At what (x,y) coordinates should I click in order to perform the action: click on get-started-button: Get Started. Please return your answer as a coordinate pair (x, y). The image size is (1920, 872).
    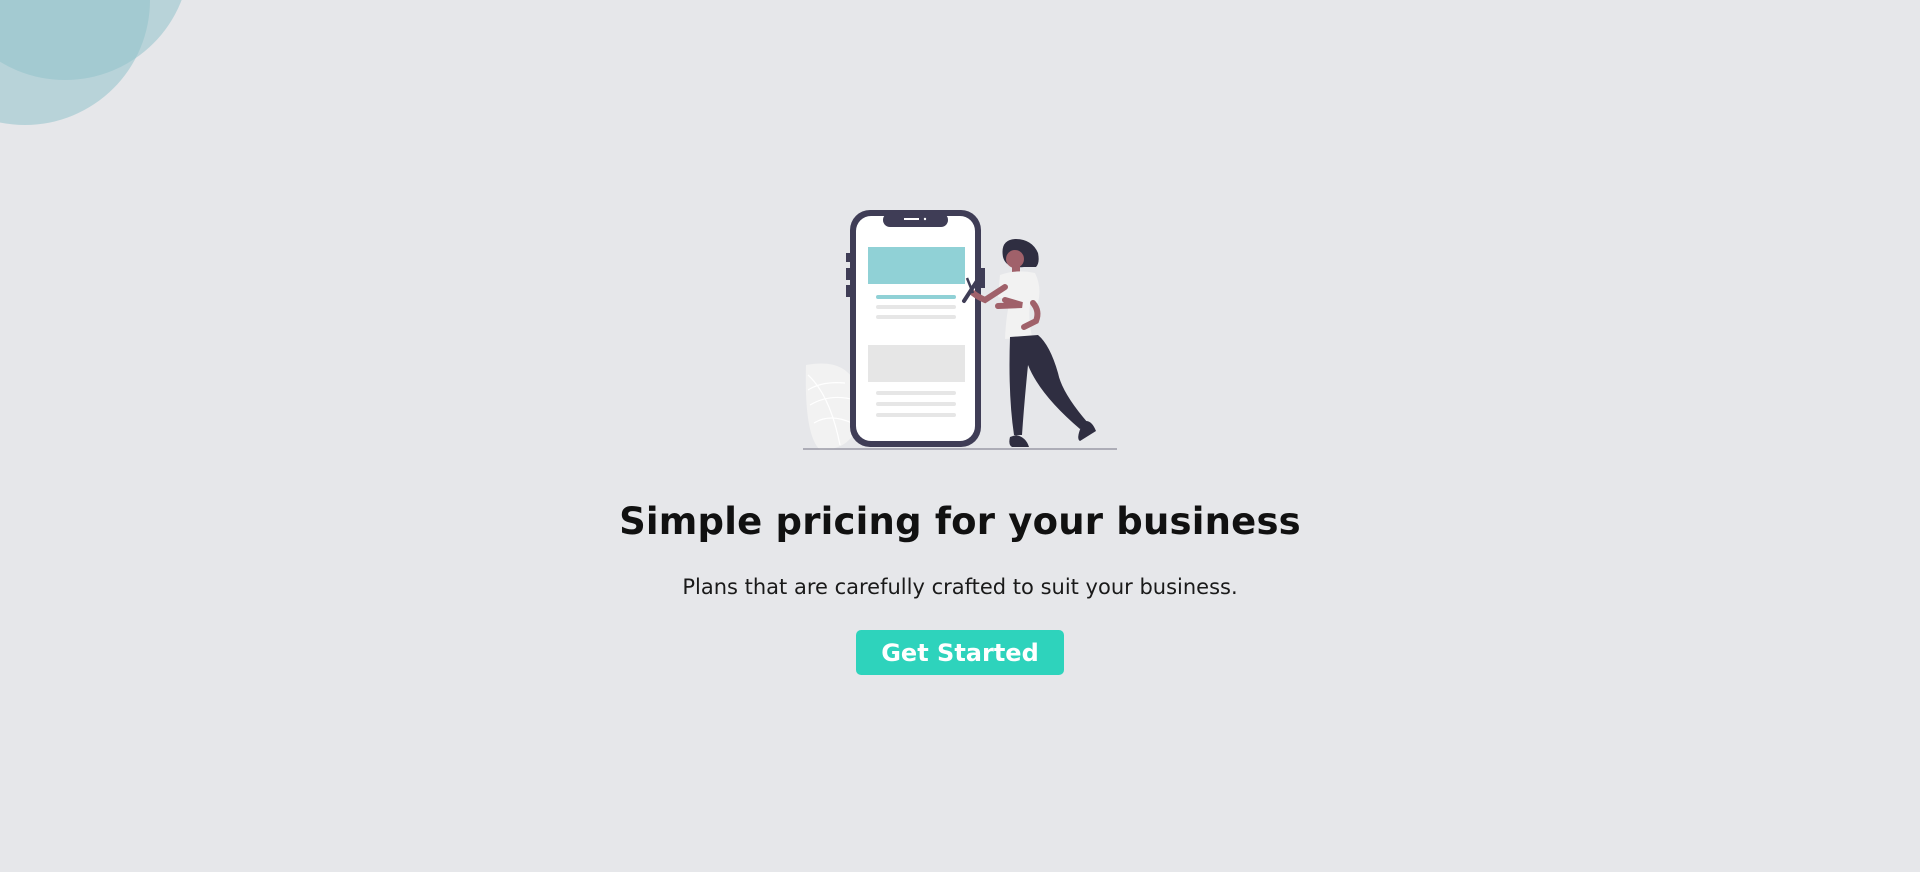
    Looking at the image, I should click on (960, 652).